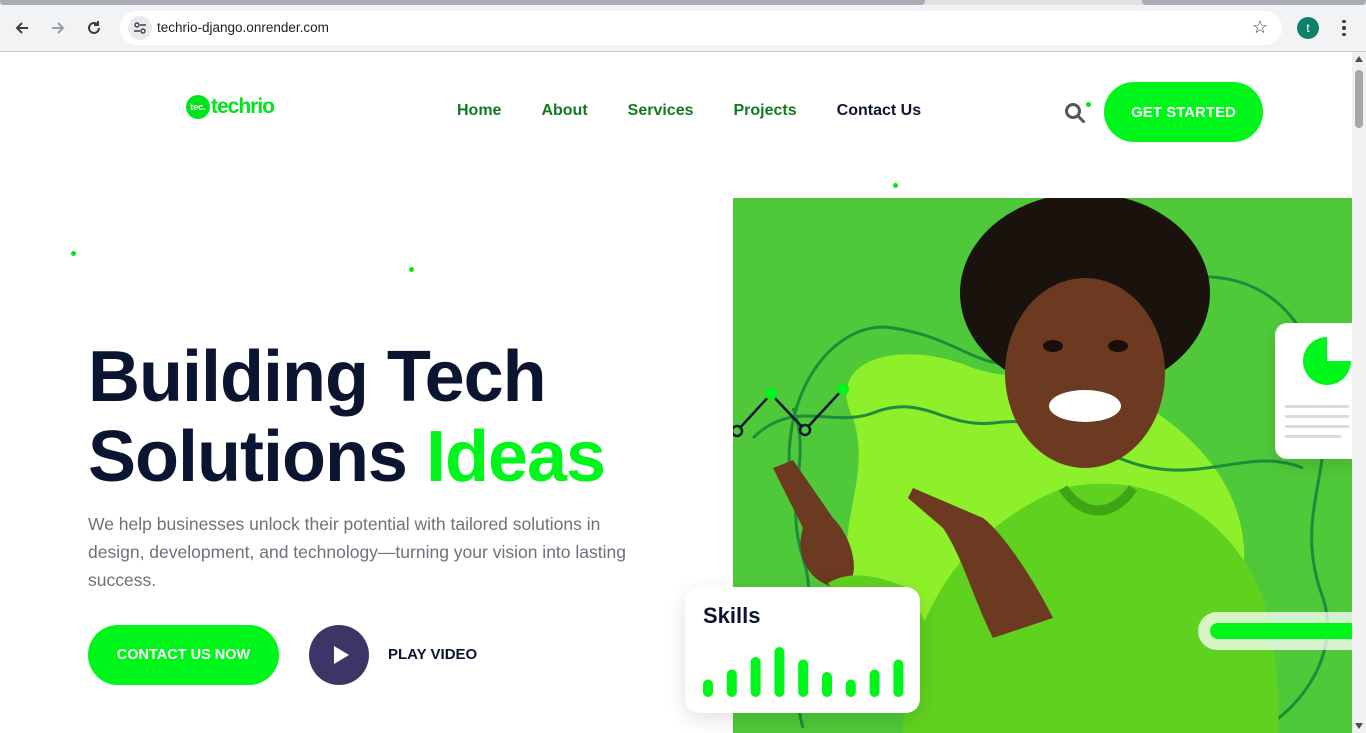  Describe the element at coordinates (515, 457) in the screenshot. I see `headline-accent: Ideas` at that location.